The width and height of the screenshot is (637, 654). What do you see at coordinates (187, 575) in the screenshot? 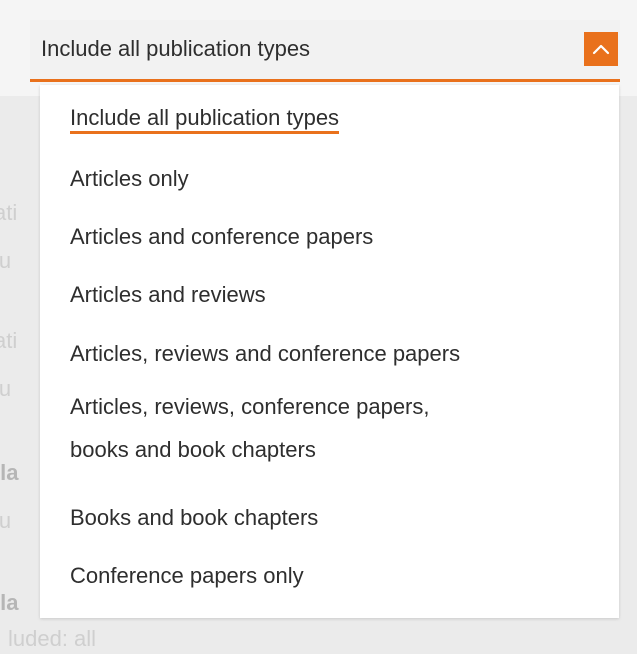
I see `option-label: Conference papers only` at bounding box center [187, 575].